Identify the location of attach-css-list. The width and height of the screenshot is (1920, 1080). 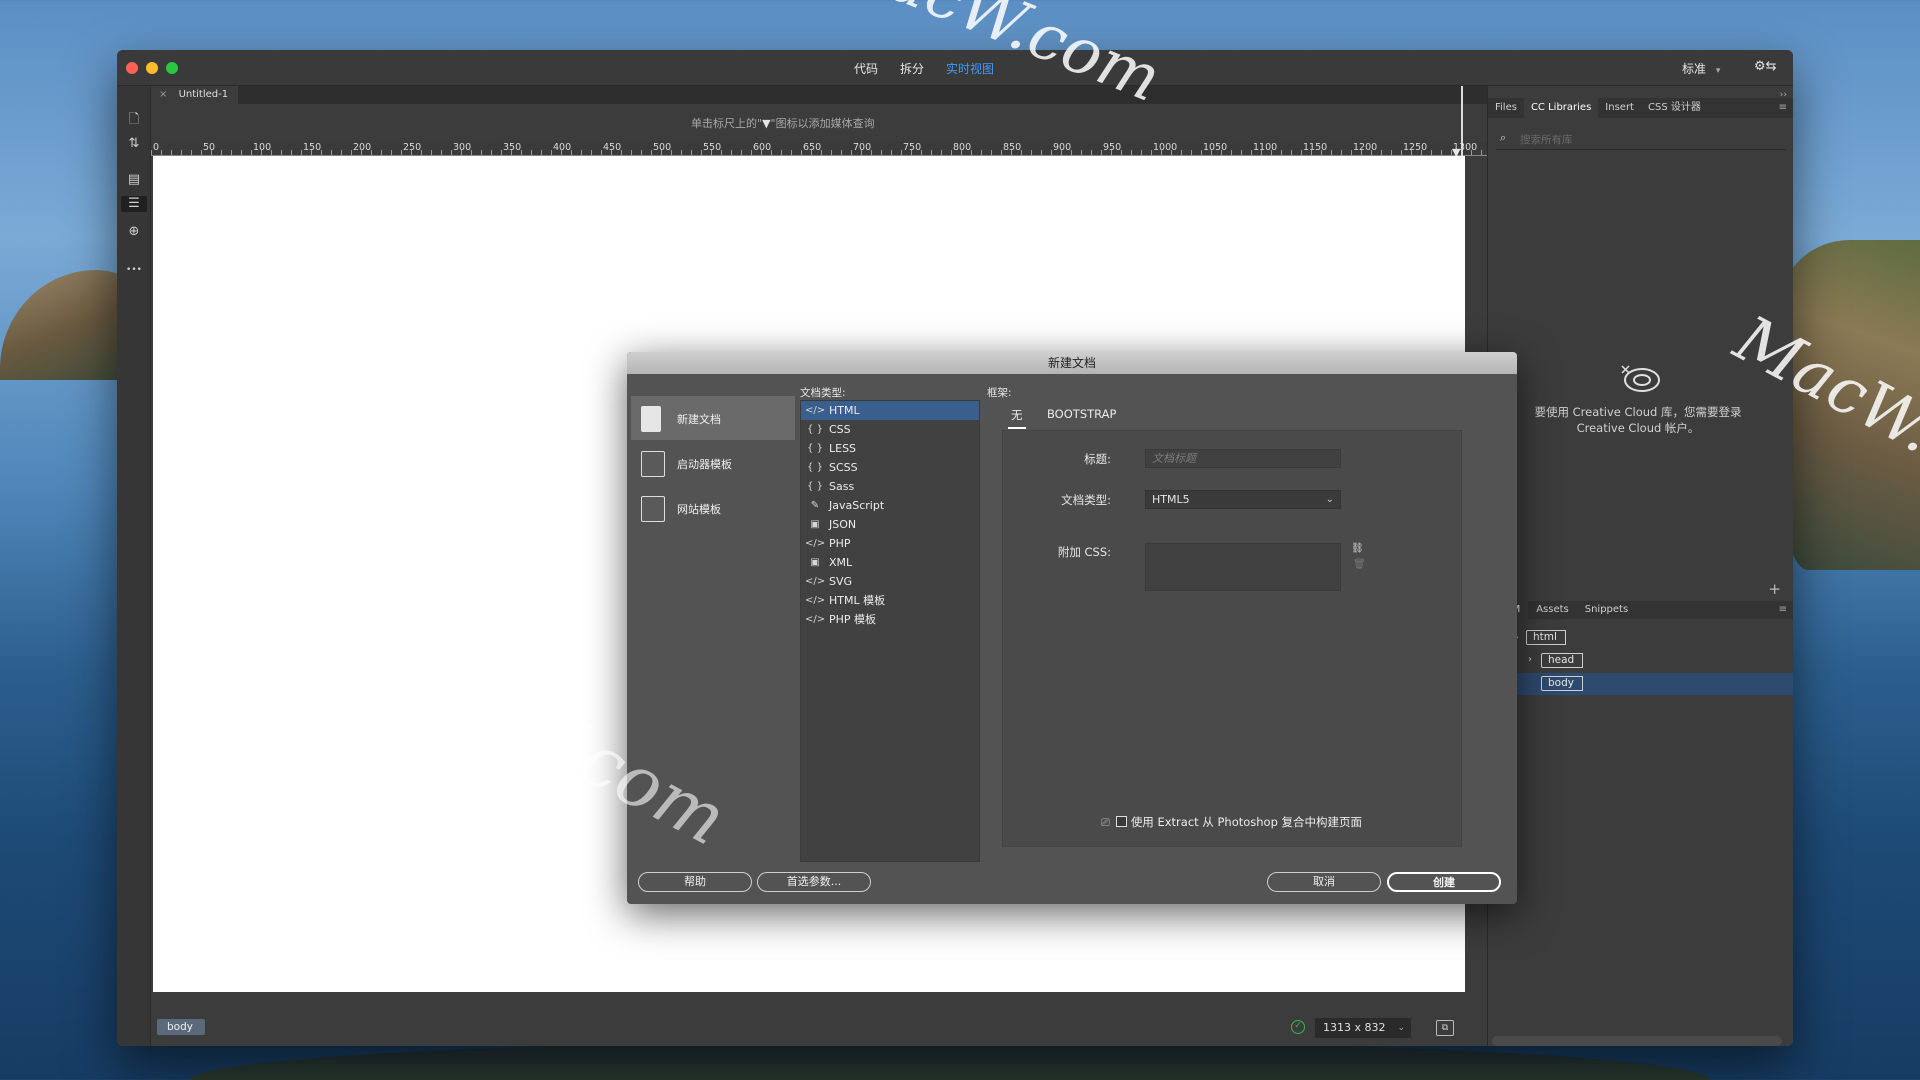
(1243, 567).